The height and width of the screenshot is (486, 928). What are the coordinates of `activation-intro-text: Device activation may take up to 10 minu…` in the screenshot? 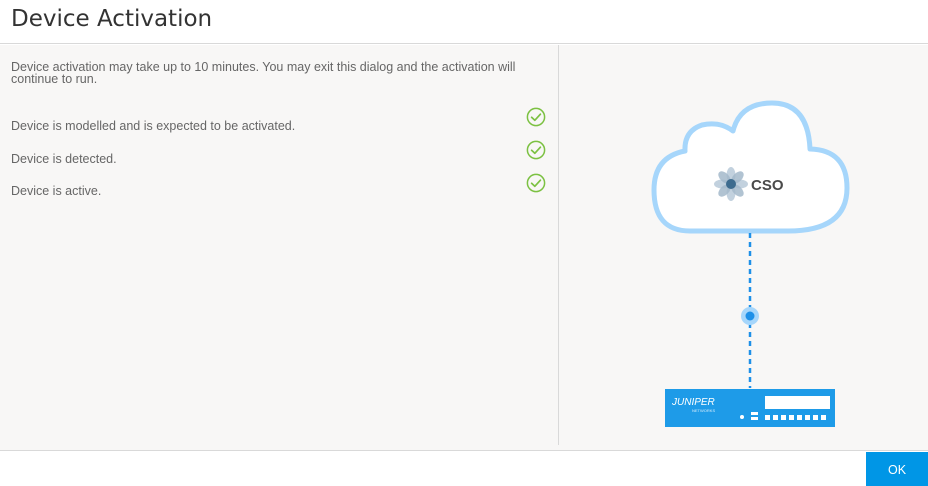 It's located at (263, 73).